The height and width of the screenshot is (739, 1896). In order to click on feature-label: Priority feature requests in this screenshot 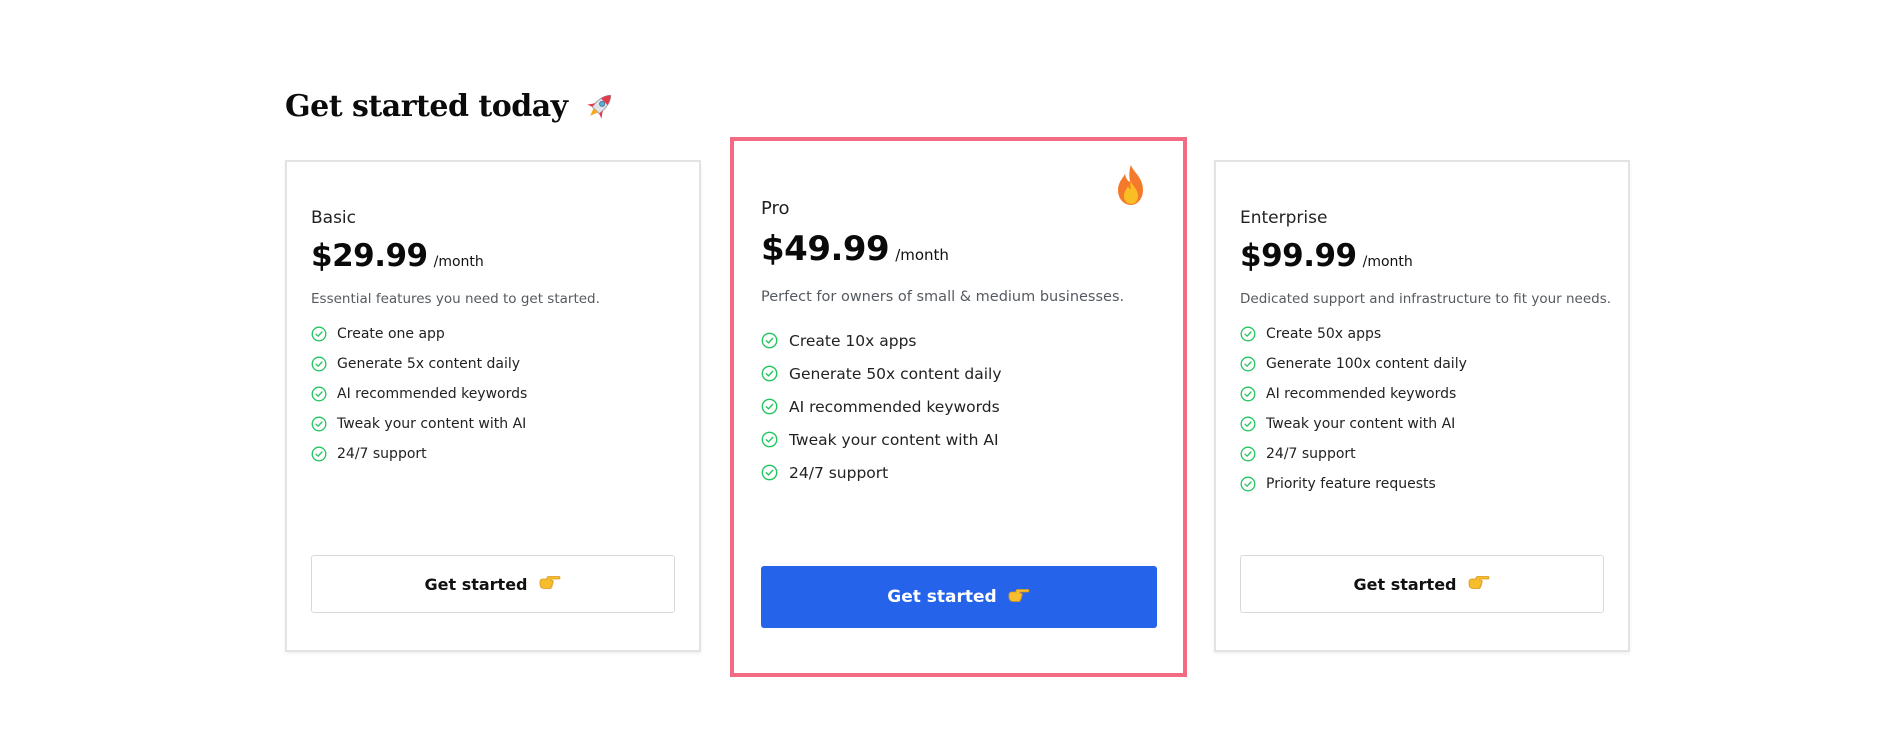, I will do `click(1351, 484)`.